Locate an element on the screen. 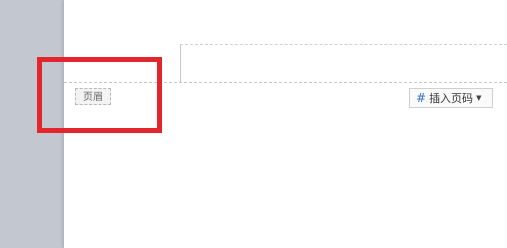 This screenshot has width=507, height=248. insert-page-number-label: 插入页码 is located at coordinates (451, 98).